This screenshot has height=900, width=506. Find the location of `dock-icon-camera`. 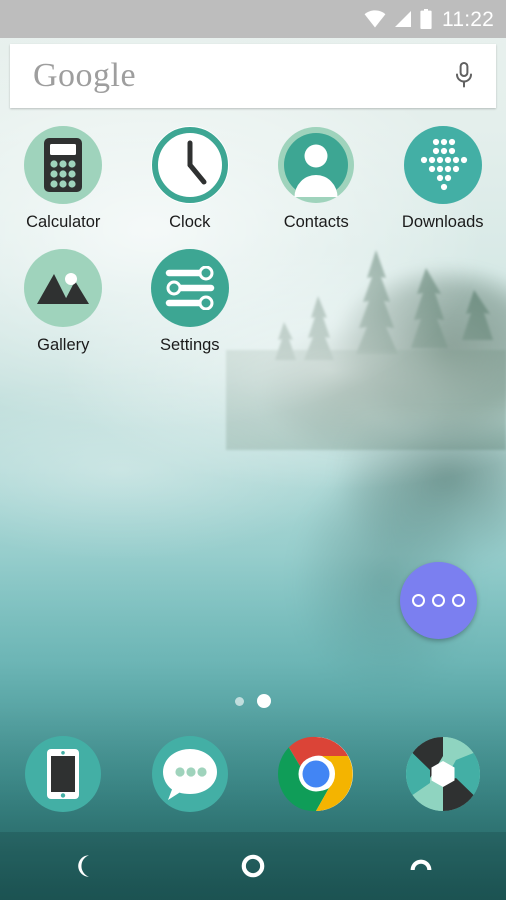

dock-icon-camera is located at coordinates (443, 774).